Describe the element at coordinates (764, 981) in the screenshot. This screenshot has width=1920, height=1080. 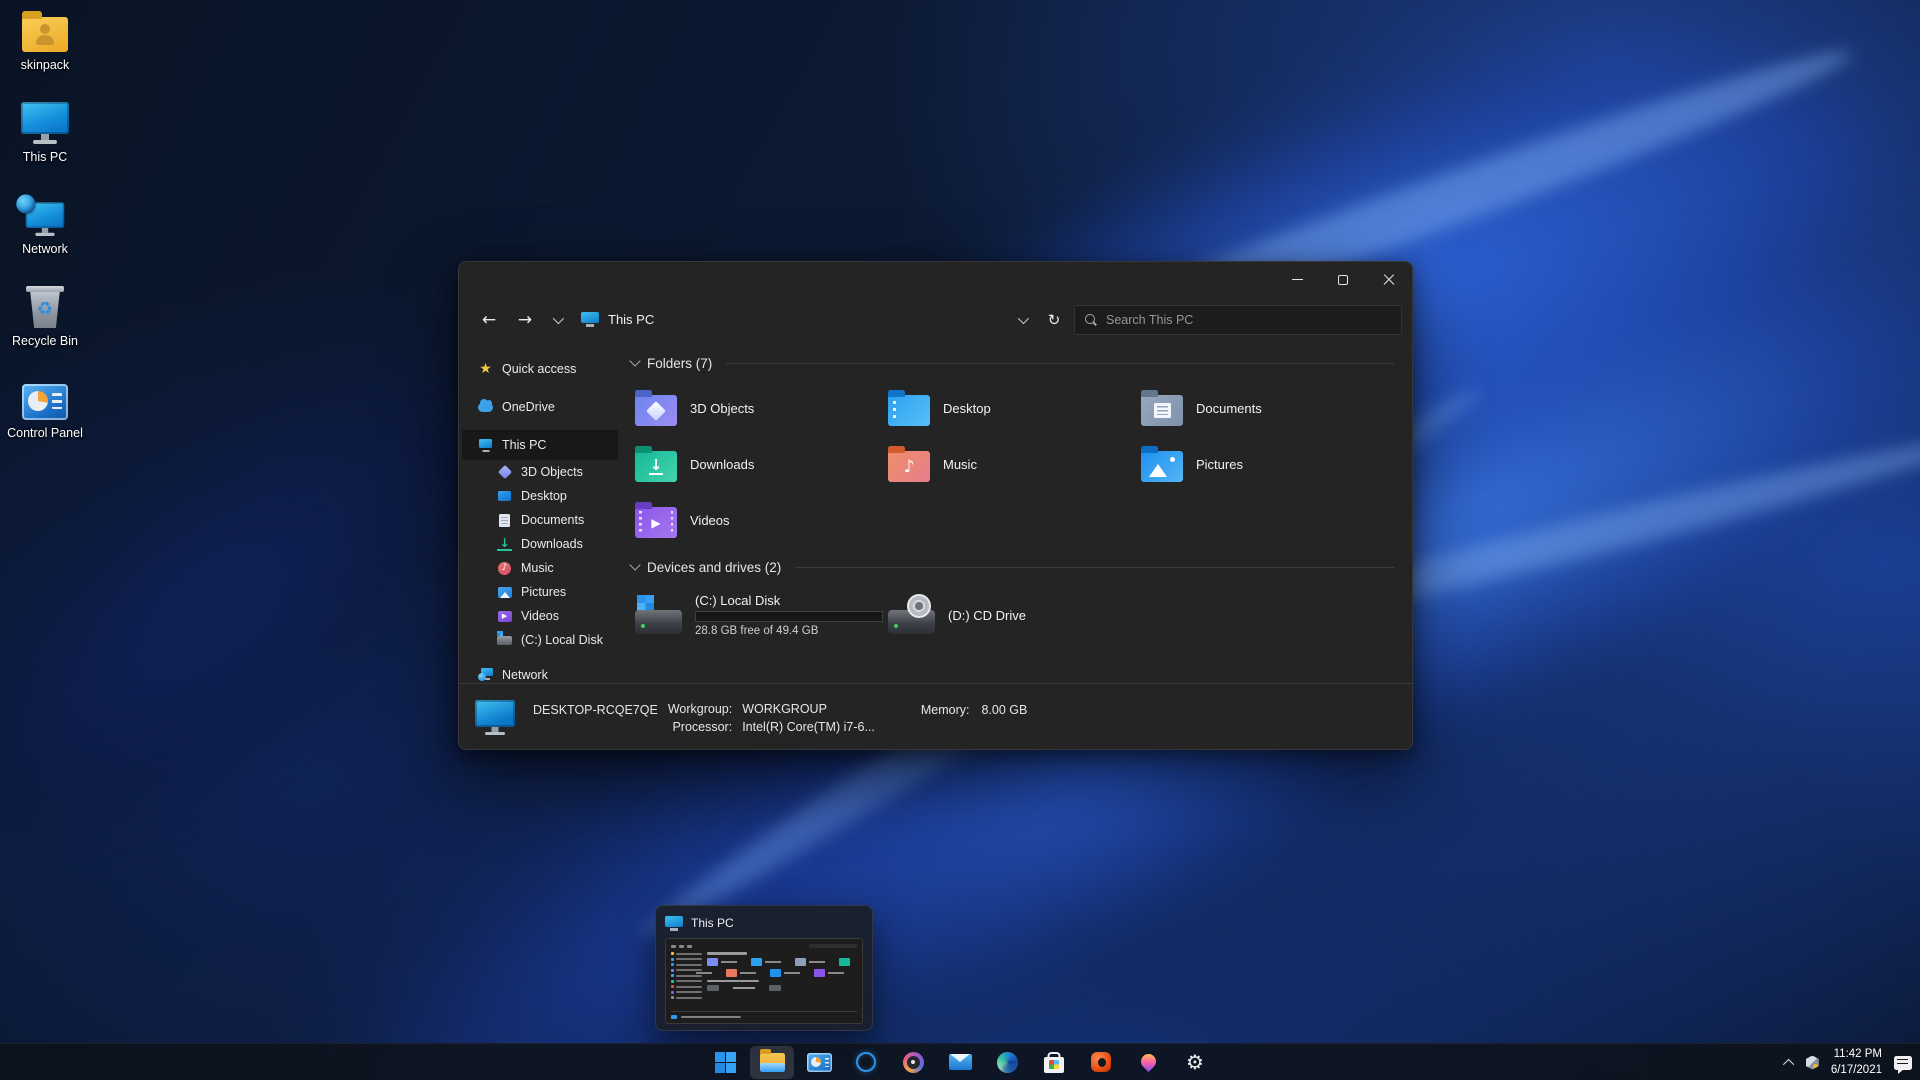
I see `window-thumbnail` at that location.